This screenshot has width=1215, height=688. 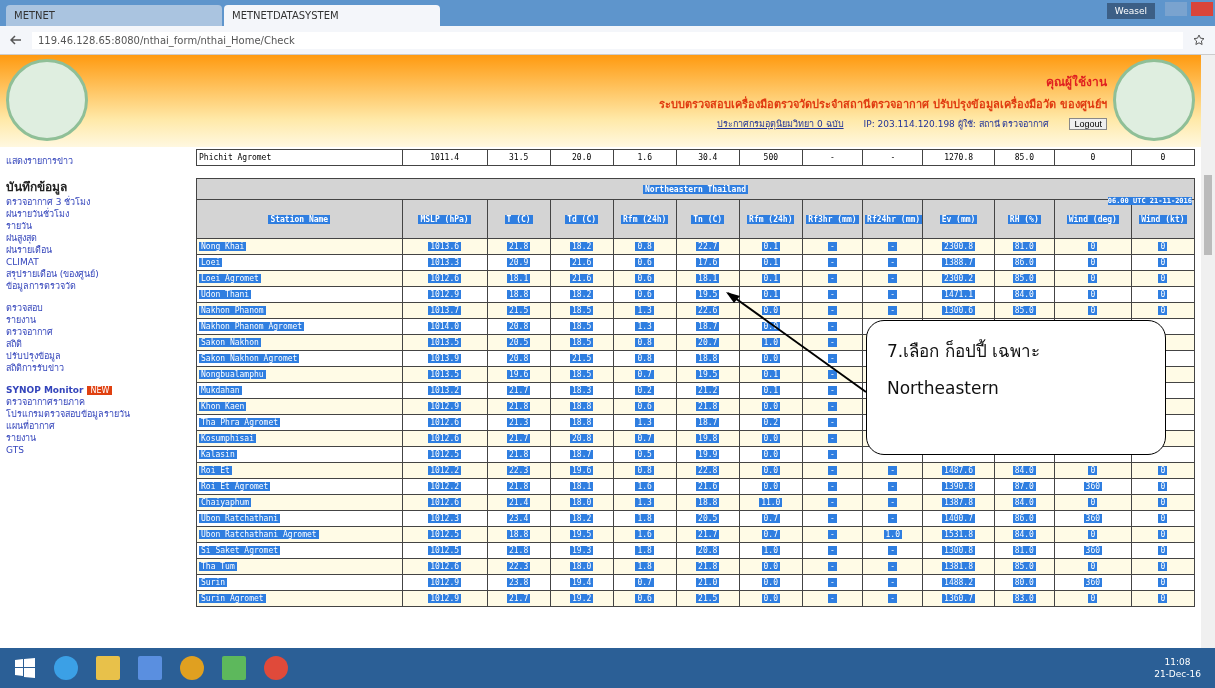 I want to click on table-cell: 1014.0, so click(x=445, y=326).